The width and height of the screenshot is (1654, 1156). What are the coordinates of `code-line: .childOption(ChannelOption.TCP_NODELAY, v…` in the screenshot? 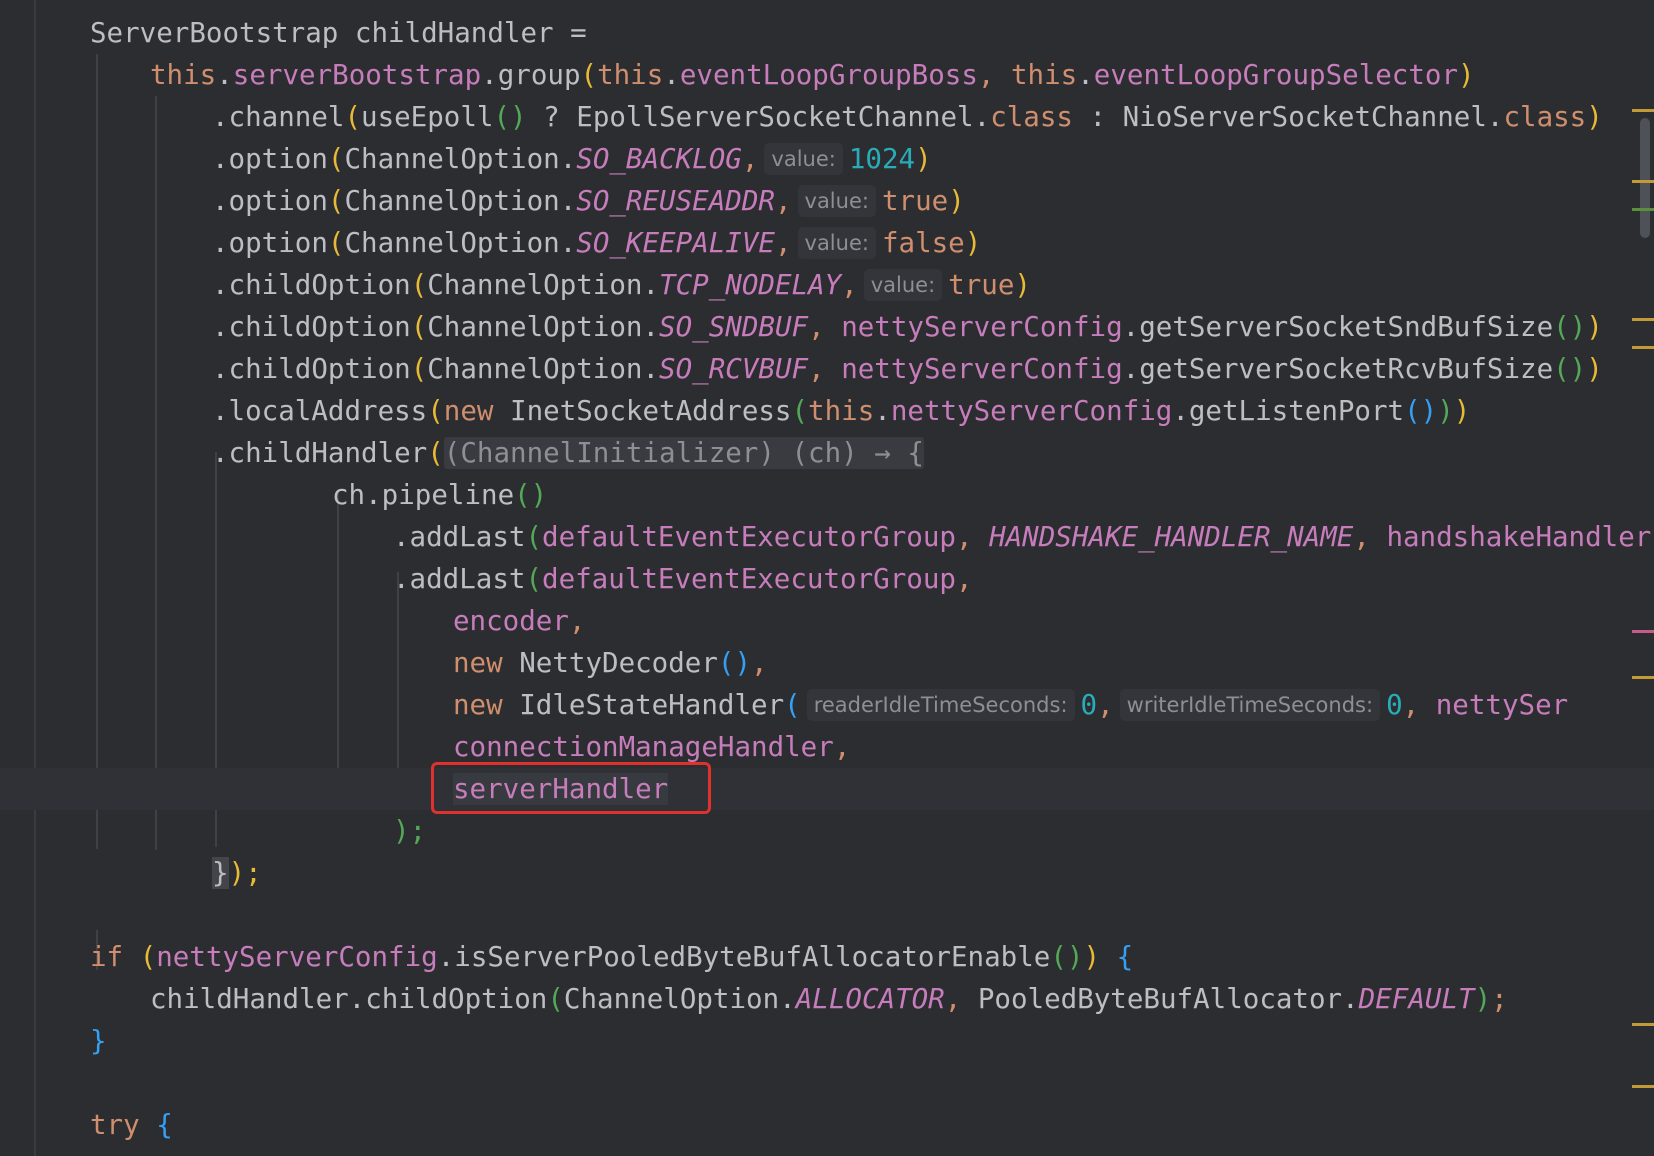 It's located at (827, 285).